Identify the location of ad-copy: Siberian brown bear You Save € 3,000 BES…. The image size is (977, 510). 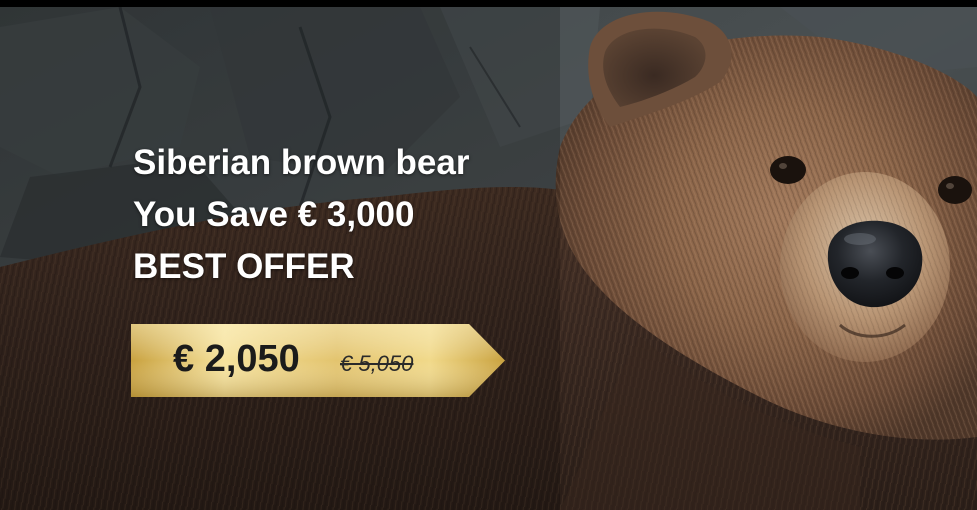
(301, 215).